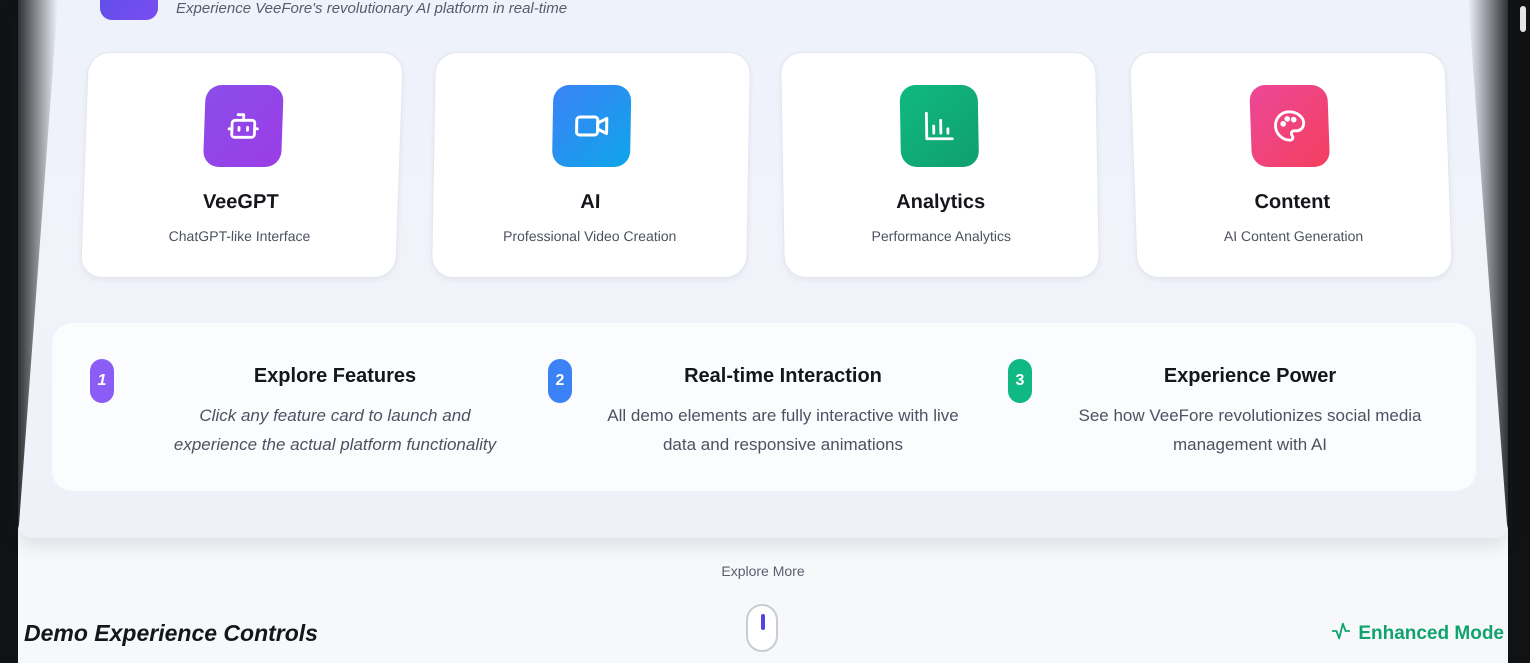 The width and height of the screenshot is (1530, 663). I want to click on hero-badge-icon, so click(129, 10).